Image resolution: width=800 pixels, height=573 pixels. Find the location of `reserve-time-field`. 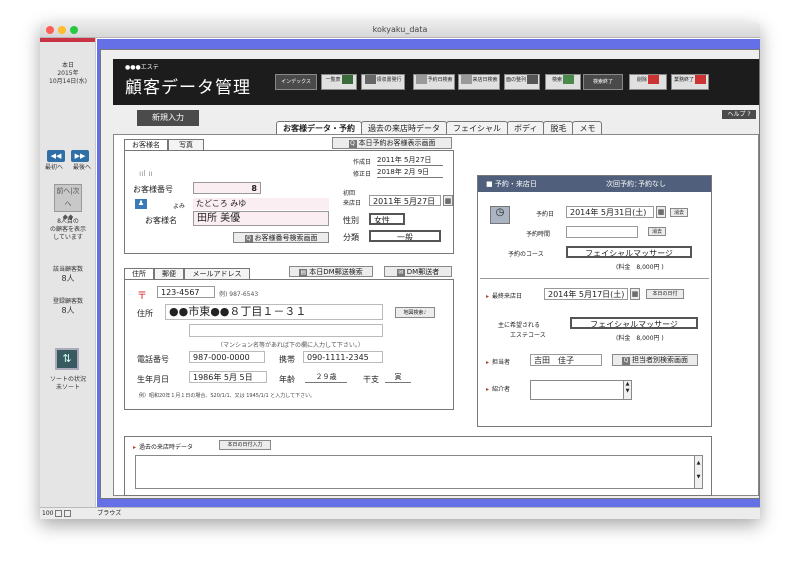

reserve-time-field is located at coordinates (602, 232).